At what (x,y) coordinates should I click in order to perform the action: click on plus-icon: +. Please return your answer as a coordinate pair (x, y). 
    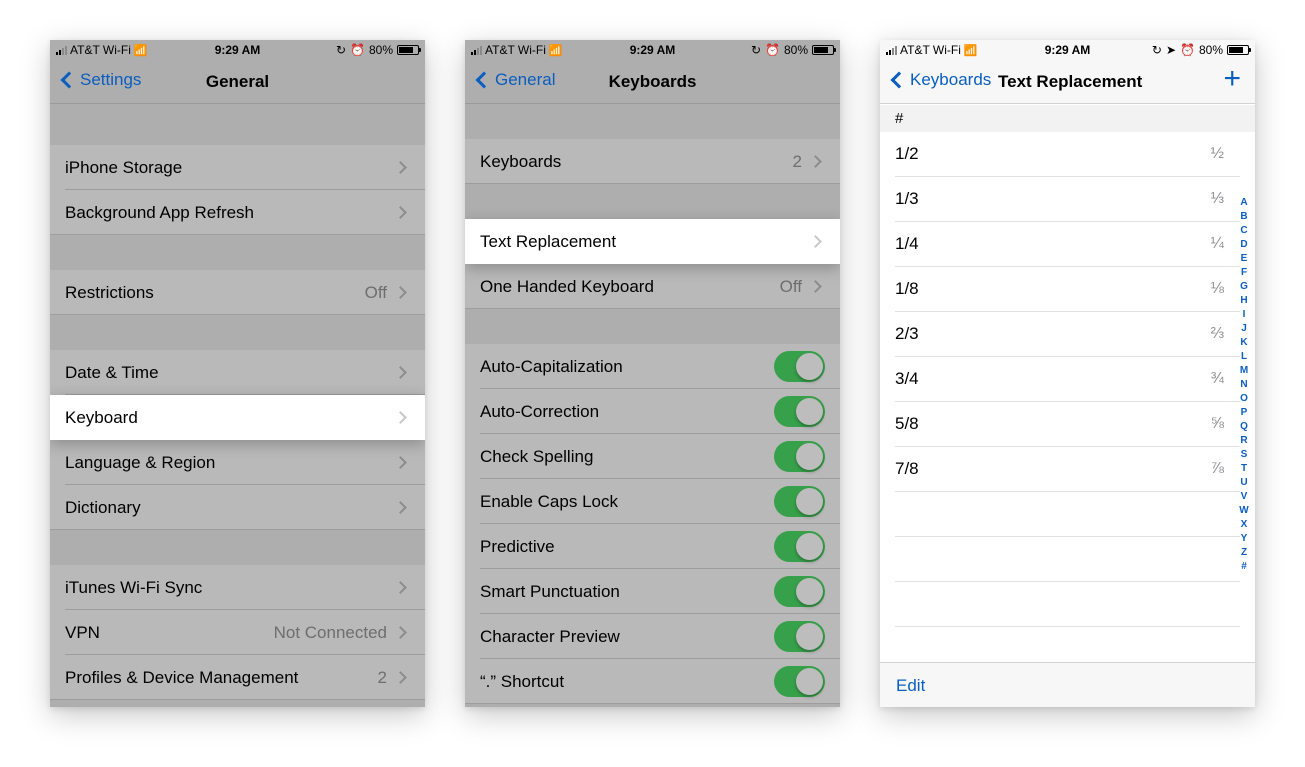
    Looking at the image, I should click on (1232, 79).